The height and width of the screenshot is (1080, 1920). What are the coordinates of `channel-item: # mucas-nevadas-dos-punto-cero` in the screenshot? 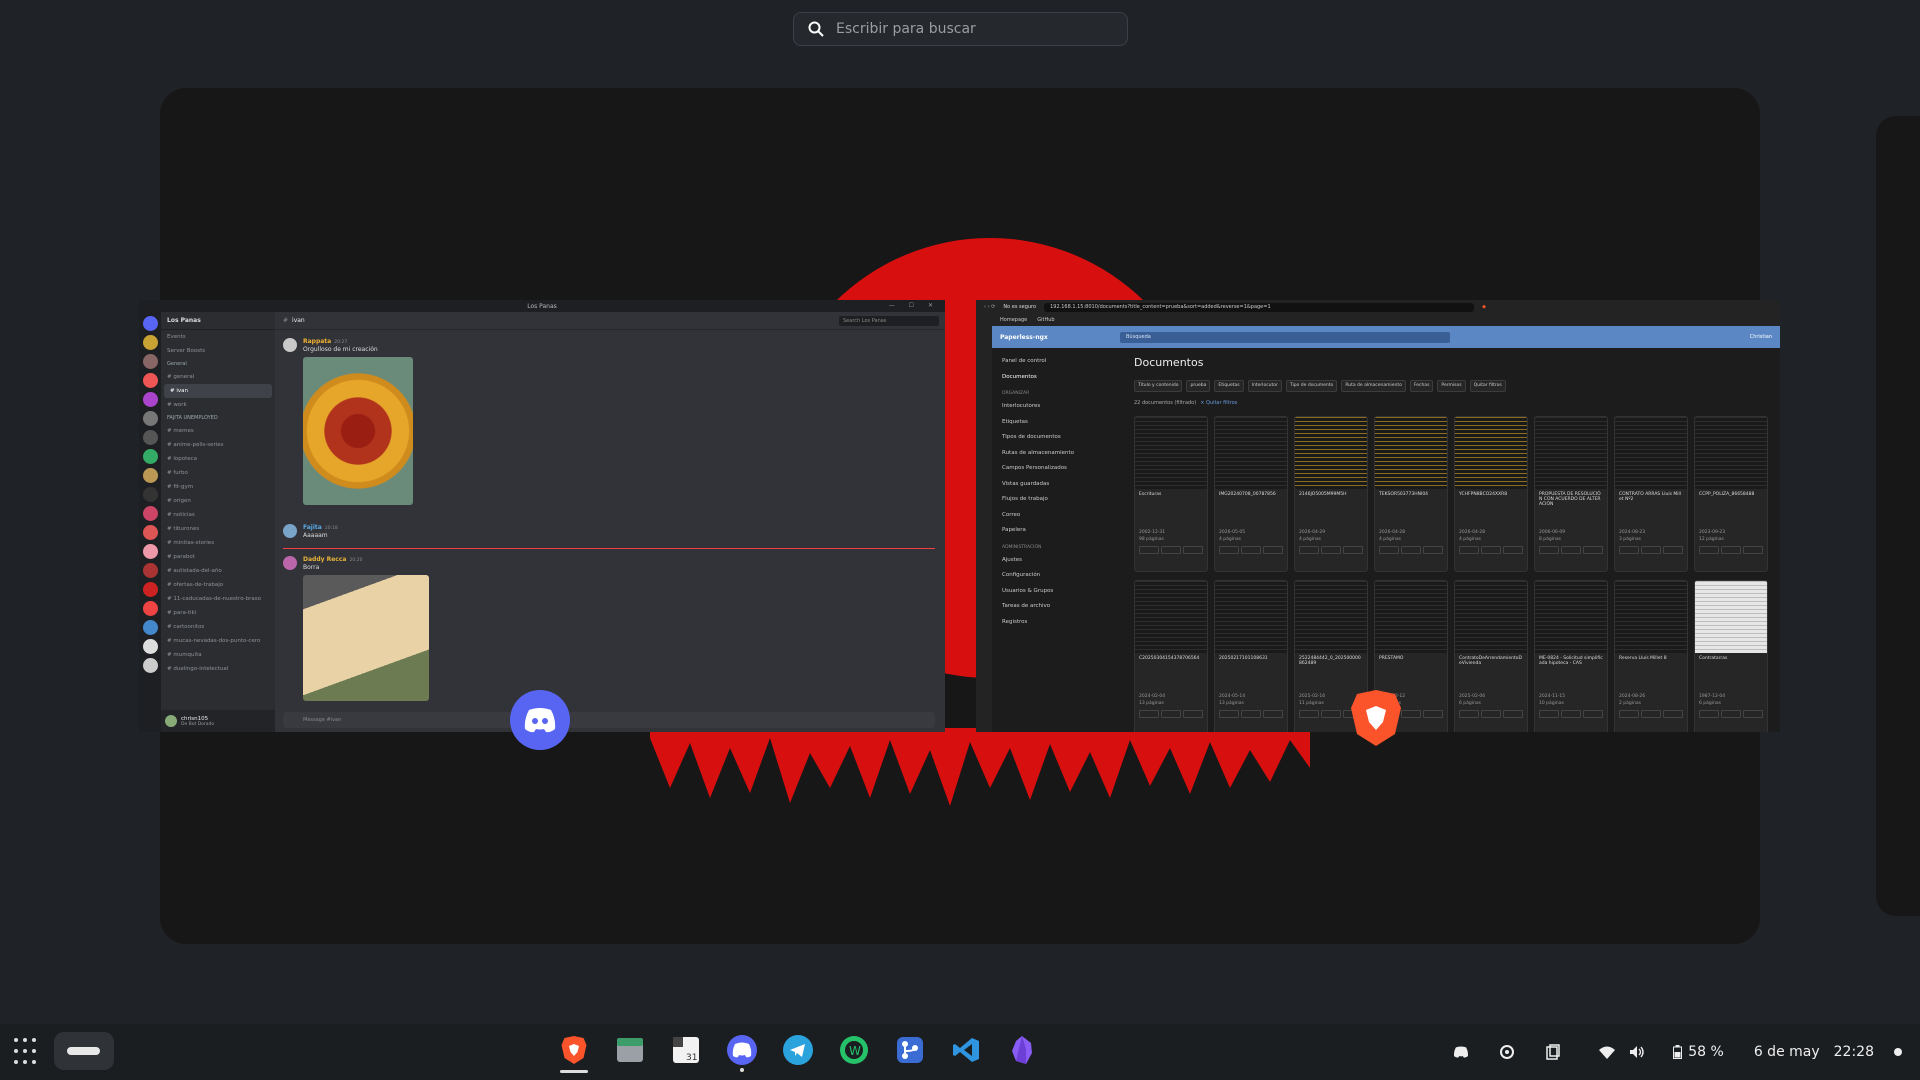 It's located at (218, 641).